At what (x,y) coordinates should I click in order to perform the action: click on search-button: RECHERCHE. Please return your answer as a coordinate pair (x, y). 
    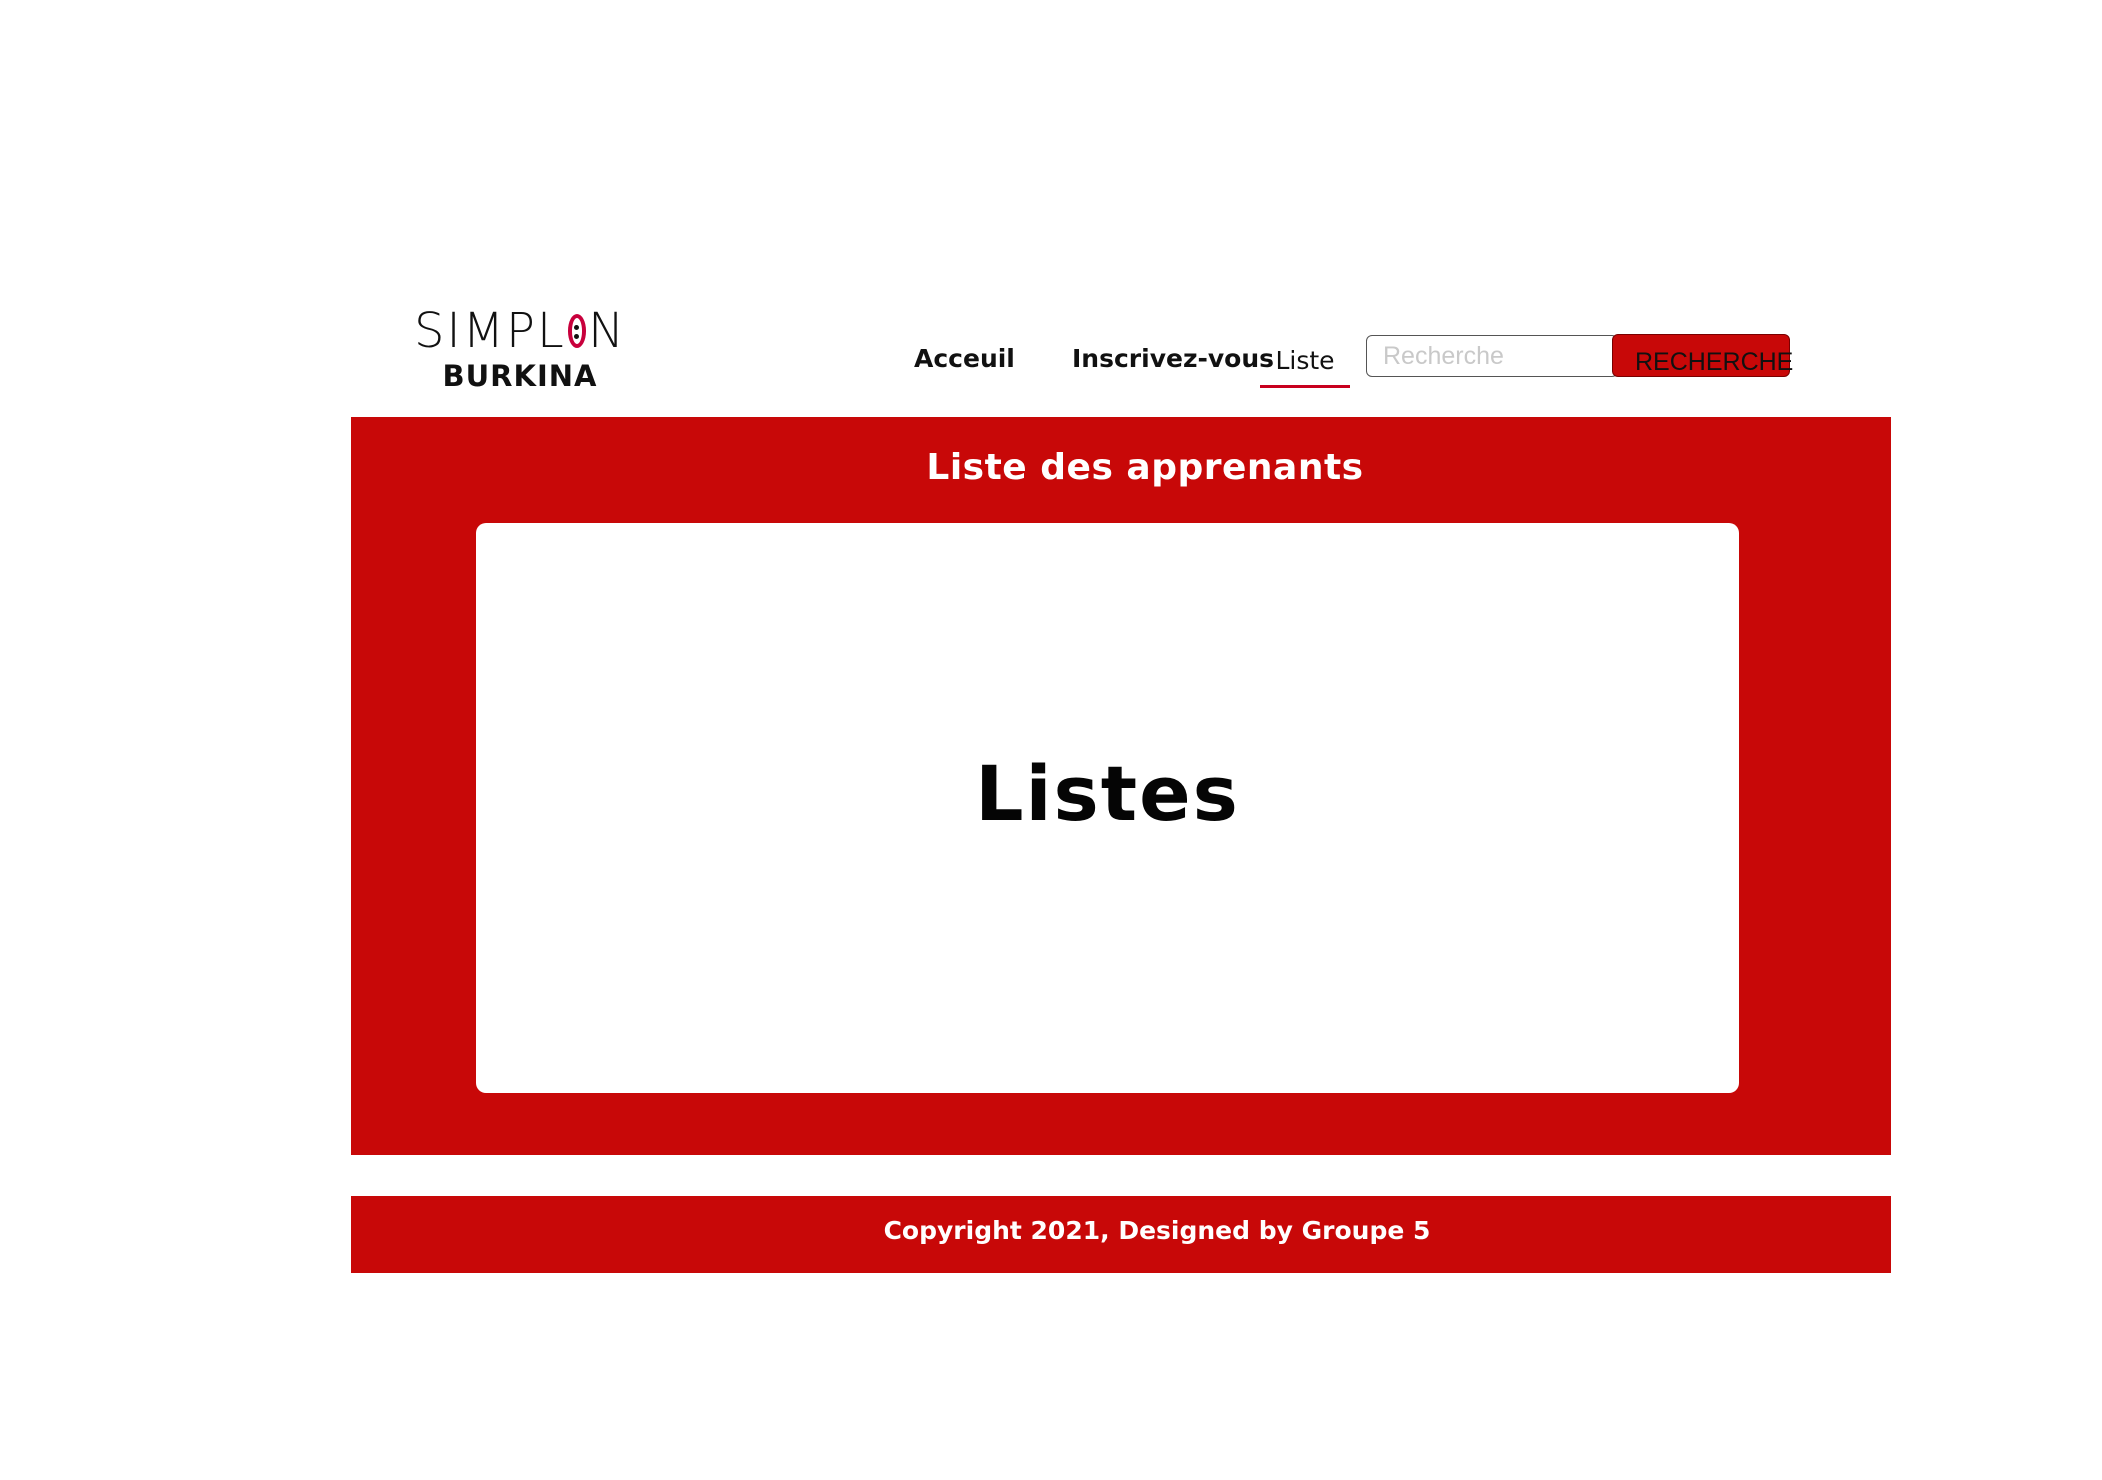
    Looking at the image, I should click on (1702, 355).